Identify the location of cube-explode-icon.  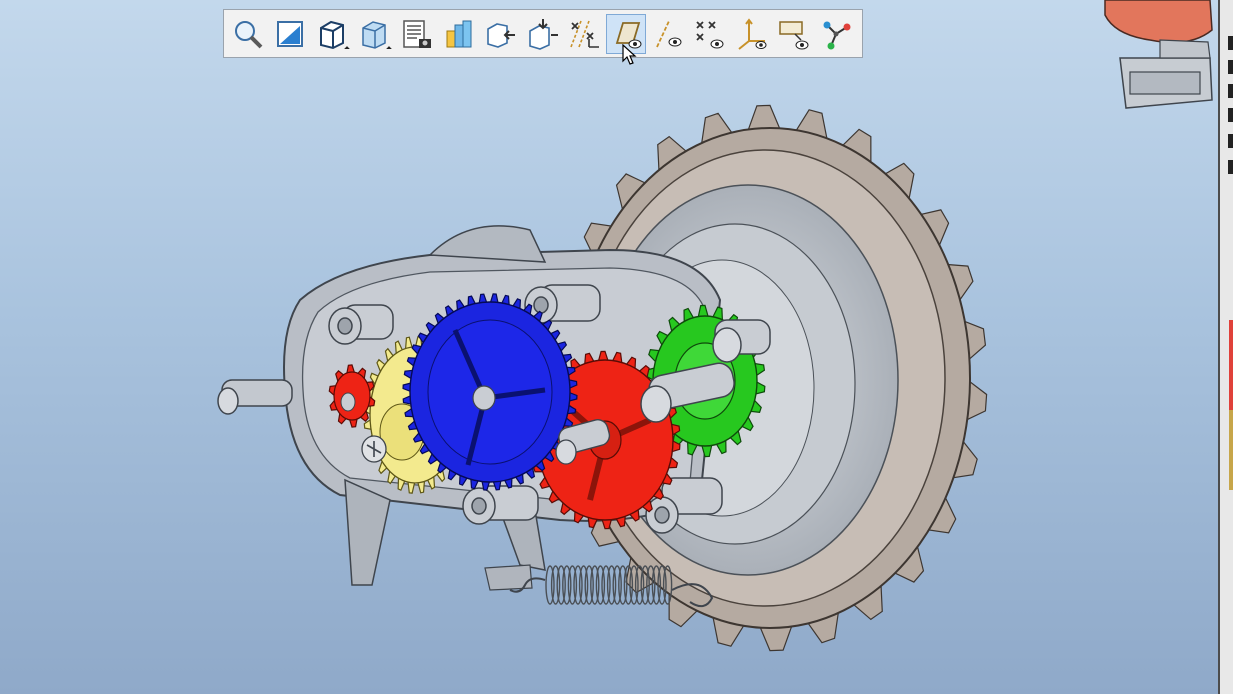
(543, 34).